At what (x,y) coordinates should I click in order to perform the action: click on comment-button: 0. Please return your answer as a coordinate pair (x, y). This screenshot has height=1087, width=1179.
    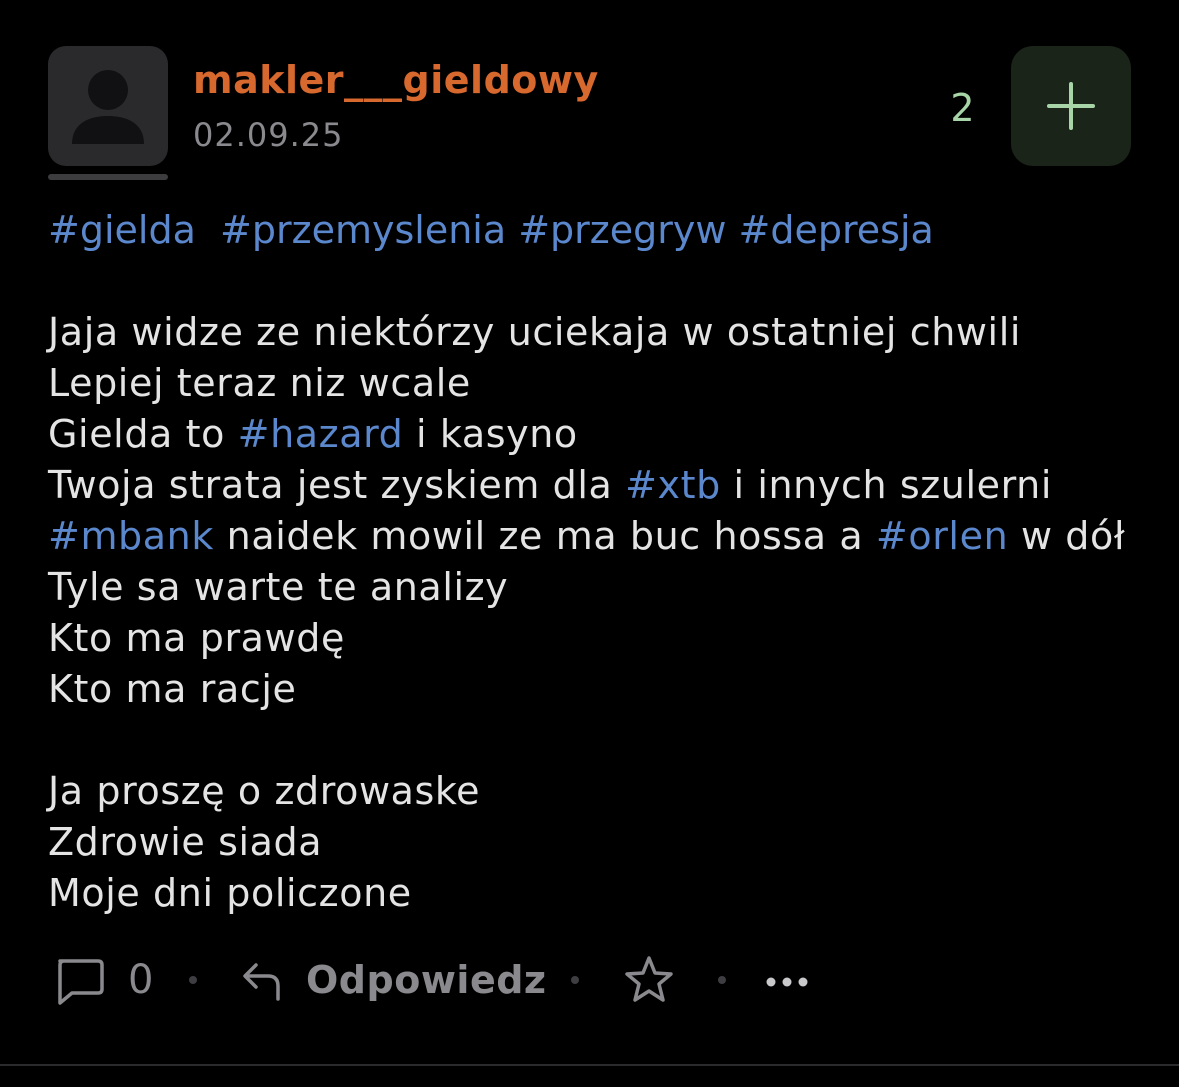
    Looking at the image, I should click on (102, 980).